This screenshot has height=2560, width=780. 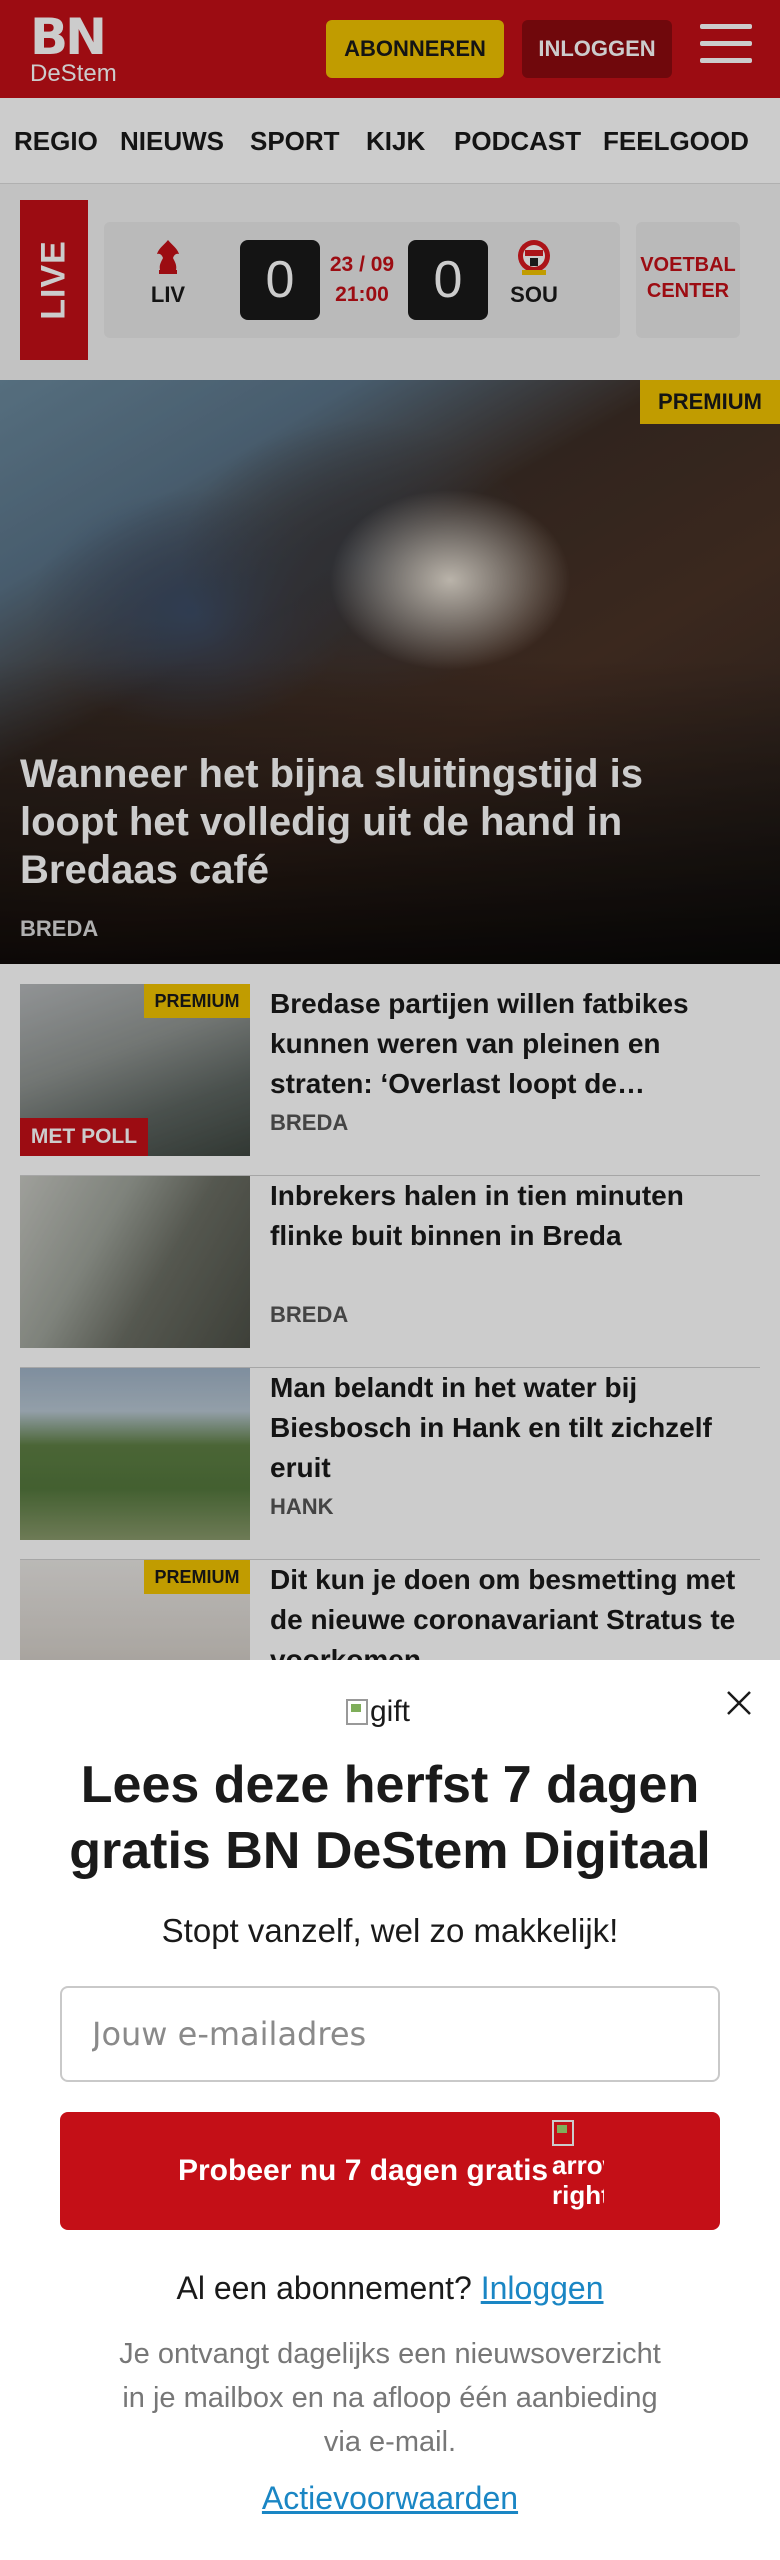 I want to click on existing-subscriber-line: Al een abonnement? Inloggen, so click(x=390, y=2288).